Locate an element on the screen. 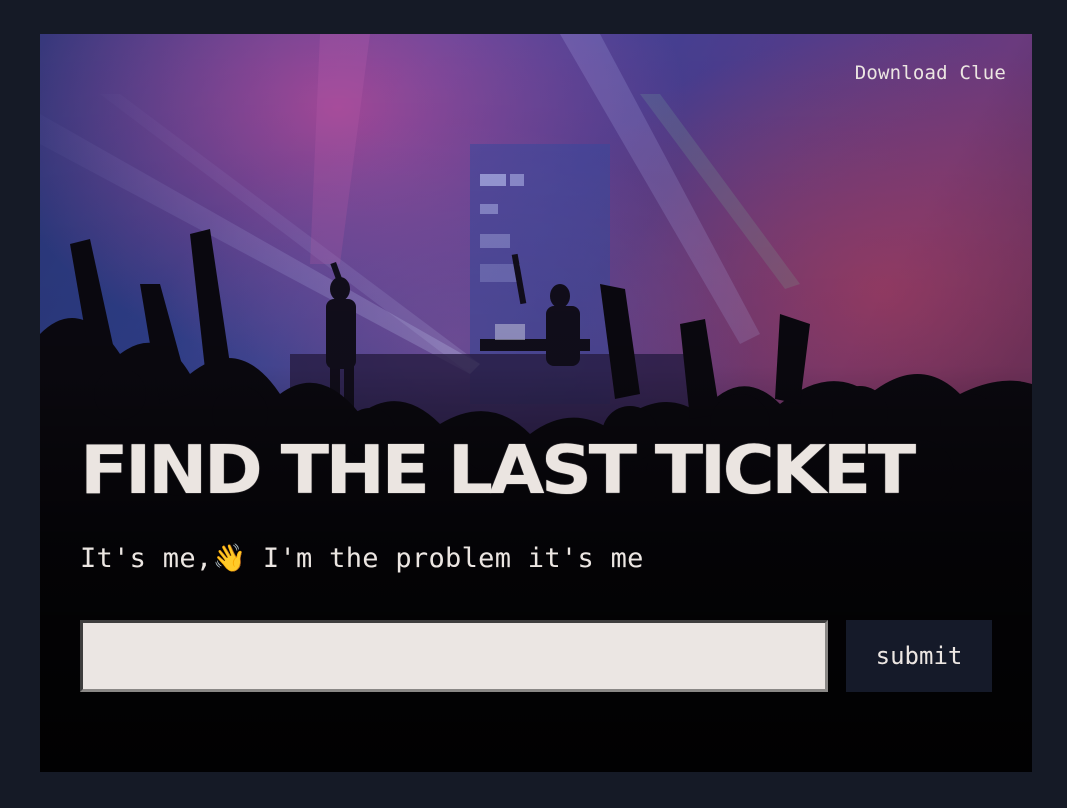 The height and width of the screenshot is (808, 1067). tagline-text: It's me,👋 I'm the problem it's me is located at coordinates (362, 558).